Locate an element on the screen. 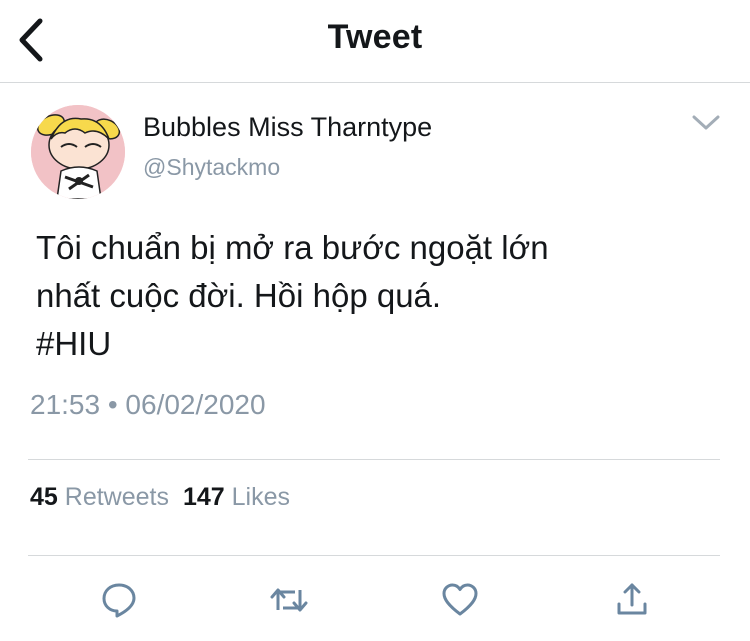  share-icon is located at coordinates (632, 599).